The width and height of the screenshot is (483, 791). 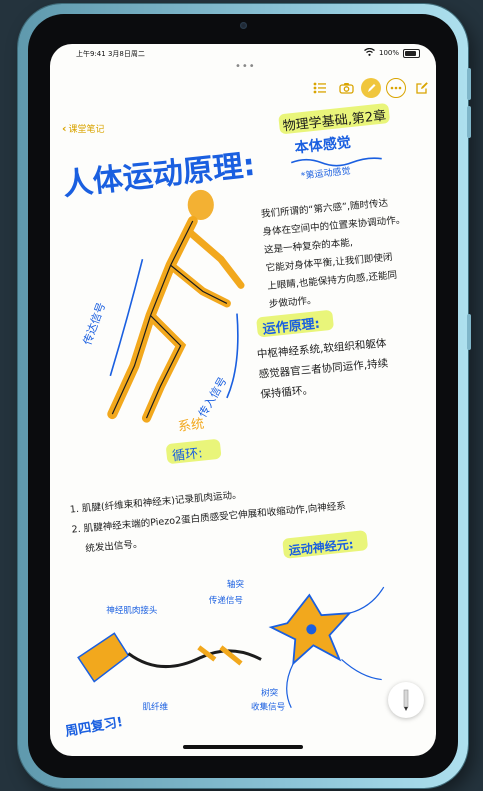 I want to click on front-camera, so click(x=243, y=25).